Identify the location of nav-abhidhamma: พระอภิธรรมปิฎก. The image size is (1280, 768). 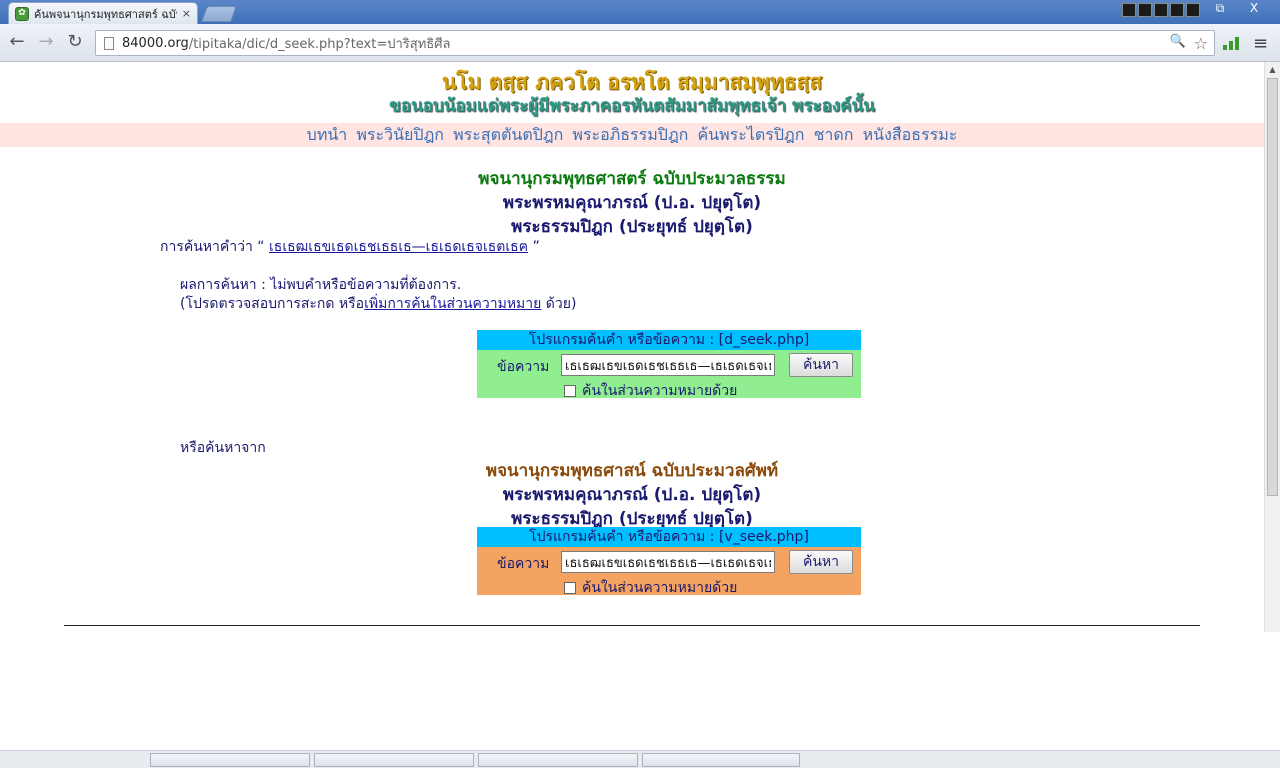
(630, 134).